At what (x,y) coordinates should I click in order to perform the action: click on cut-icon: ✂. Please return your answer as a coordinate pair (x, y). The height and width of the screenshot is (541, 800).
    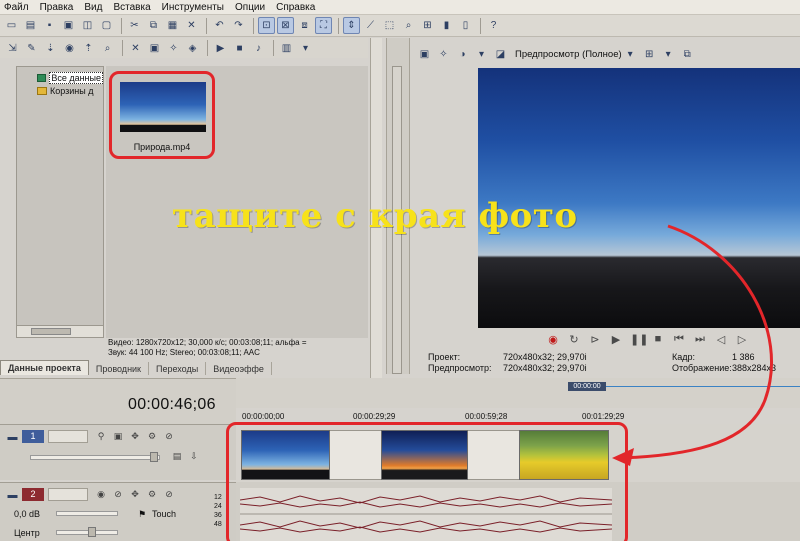
    Looking at the image, I should click on (134, 25).